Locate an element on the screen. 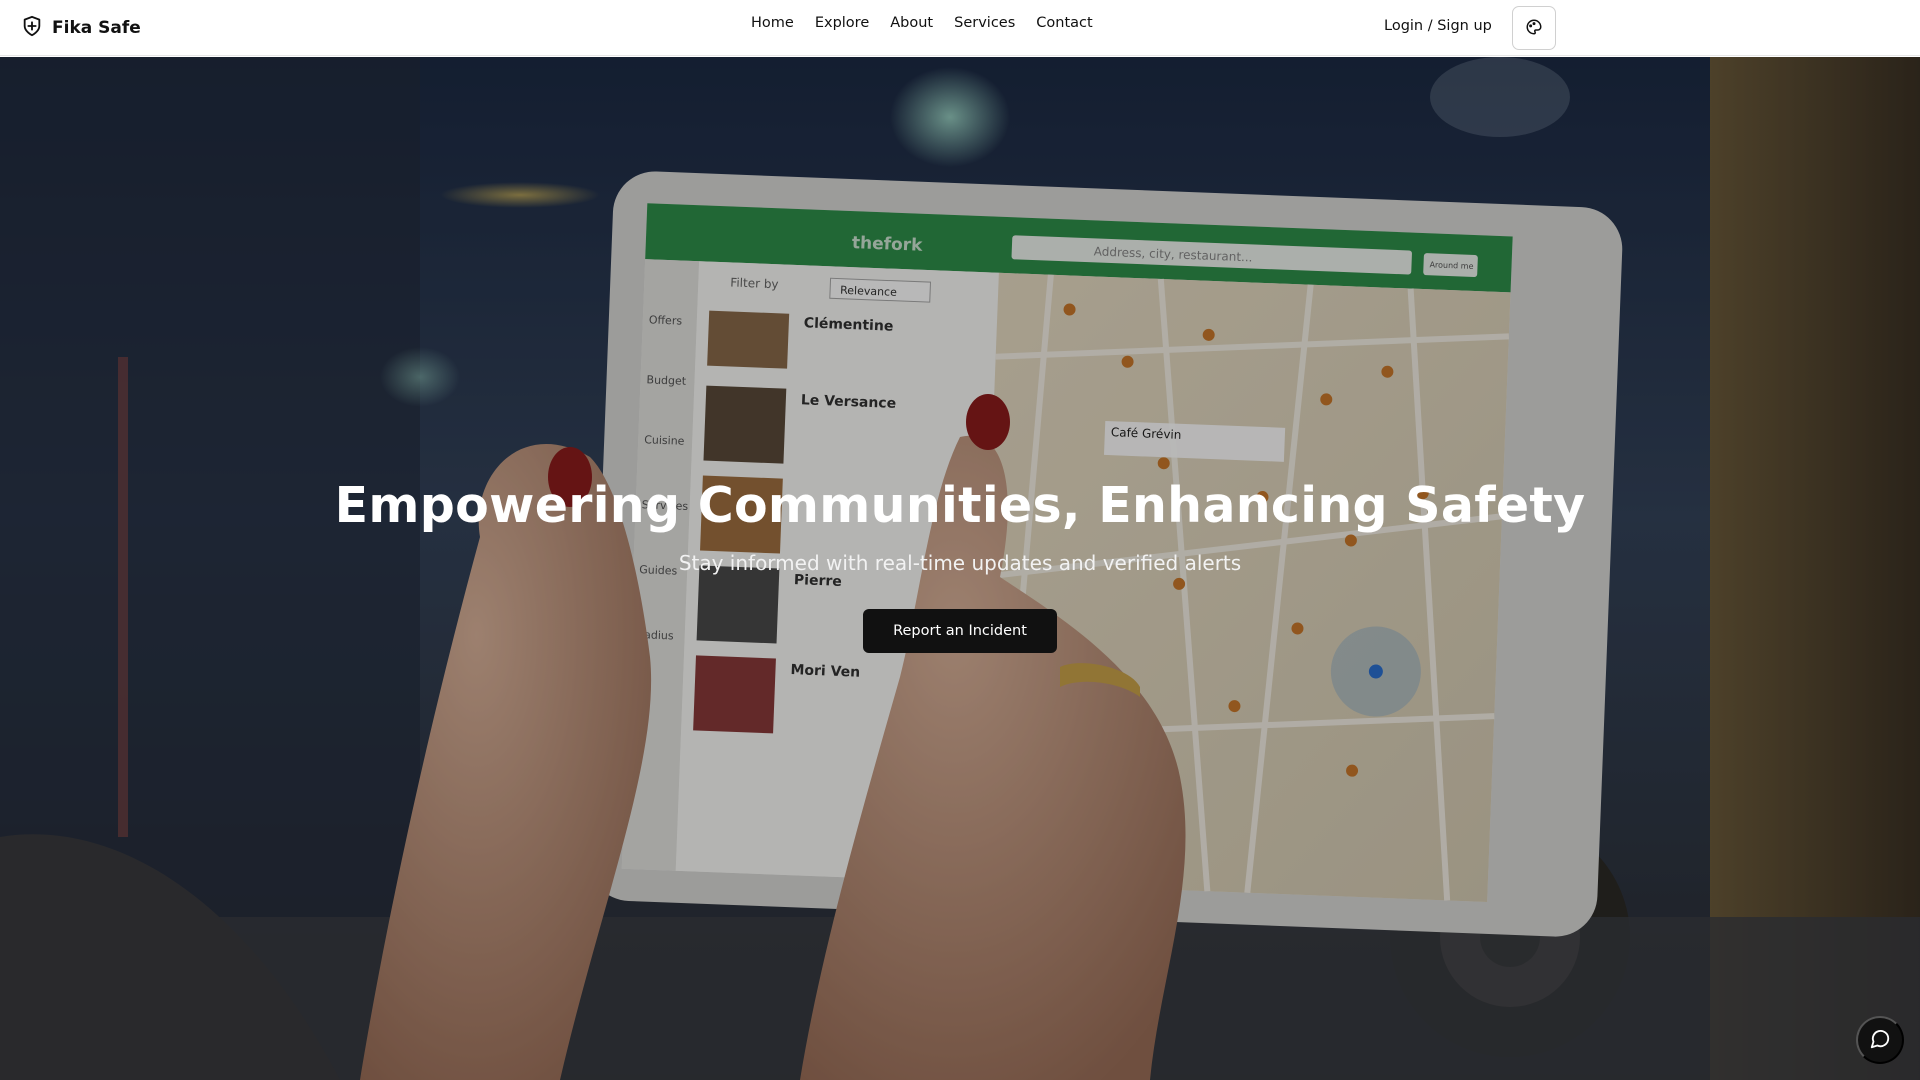 The height and width of the screenshot is (1080, 1920). main-nav: Home Explore About Services Contact is located at coordinates (932, 23).